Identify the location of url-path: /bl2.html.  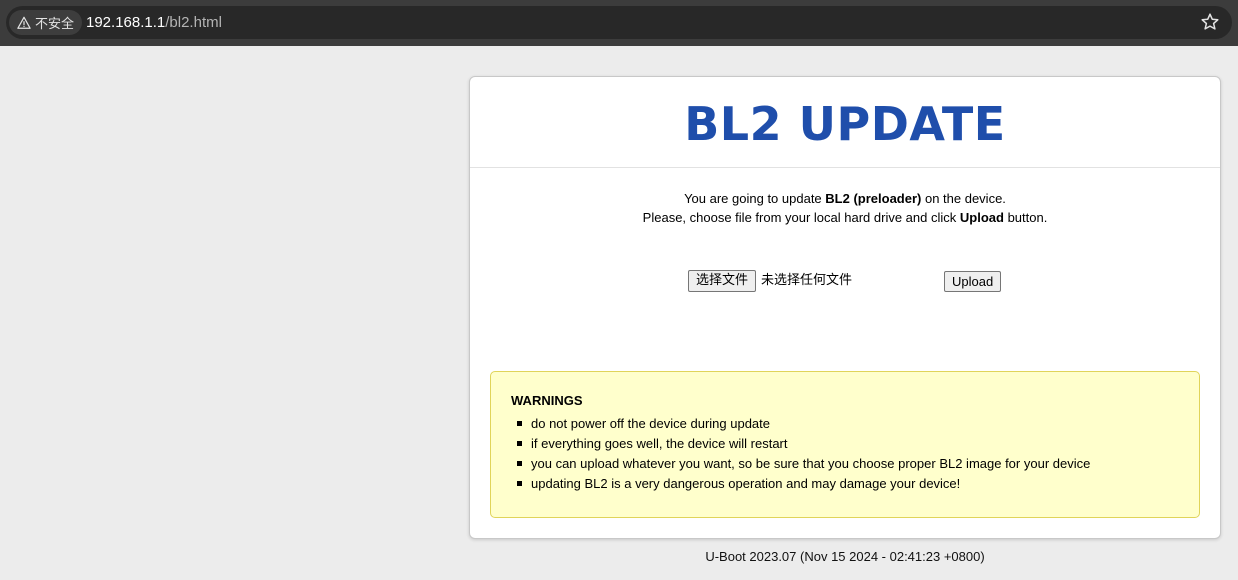
(193, 22).